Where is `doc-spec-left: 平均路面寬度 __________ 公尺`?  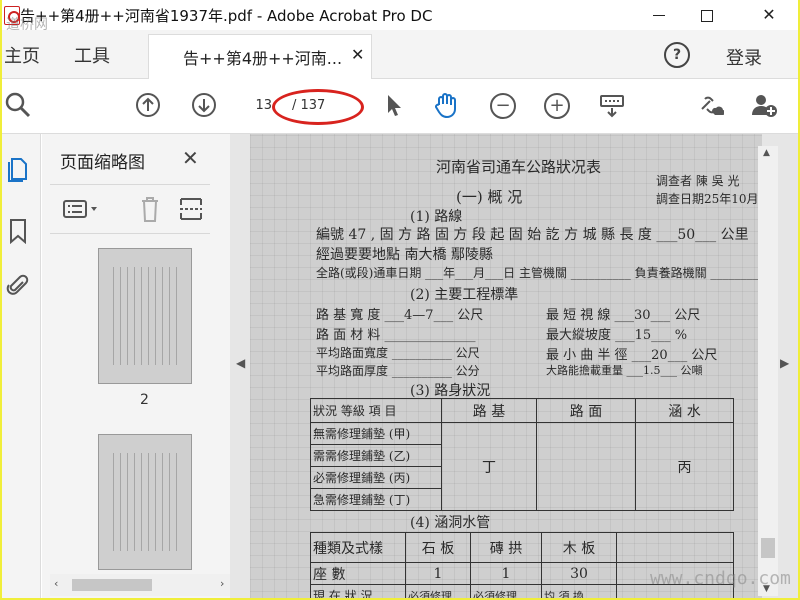
doc-spec-left: 平均路面寬度 __________ 公尺 is located at coordinates (398, 353).